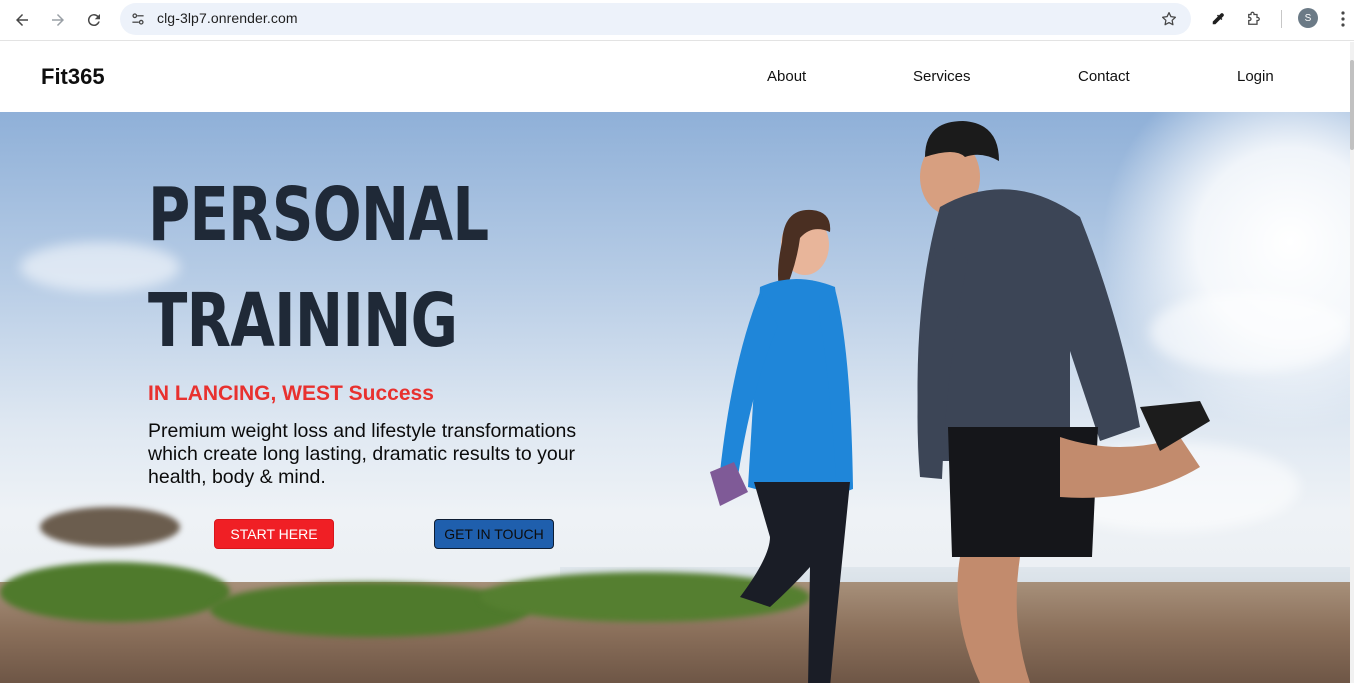 This screenshot has width=1354, height=683. I want to click on back-arrow-icon, so click(22, 20).